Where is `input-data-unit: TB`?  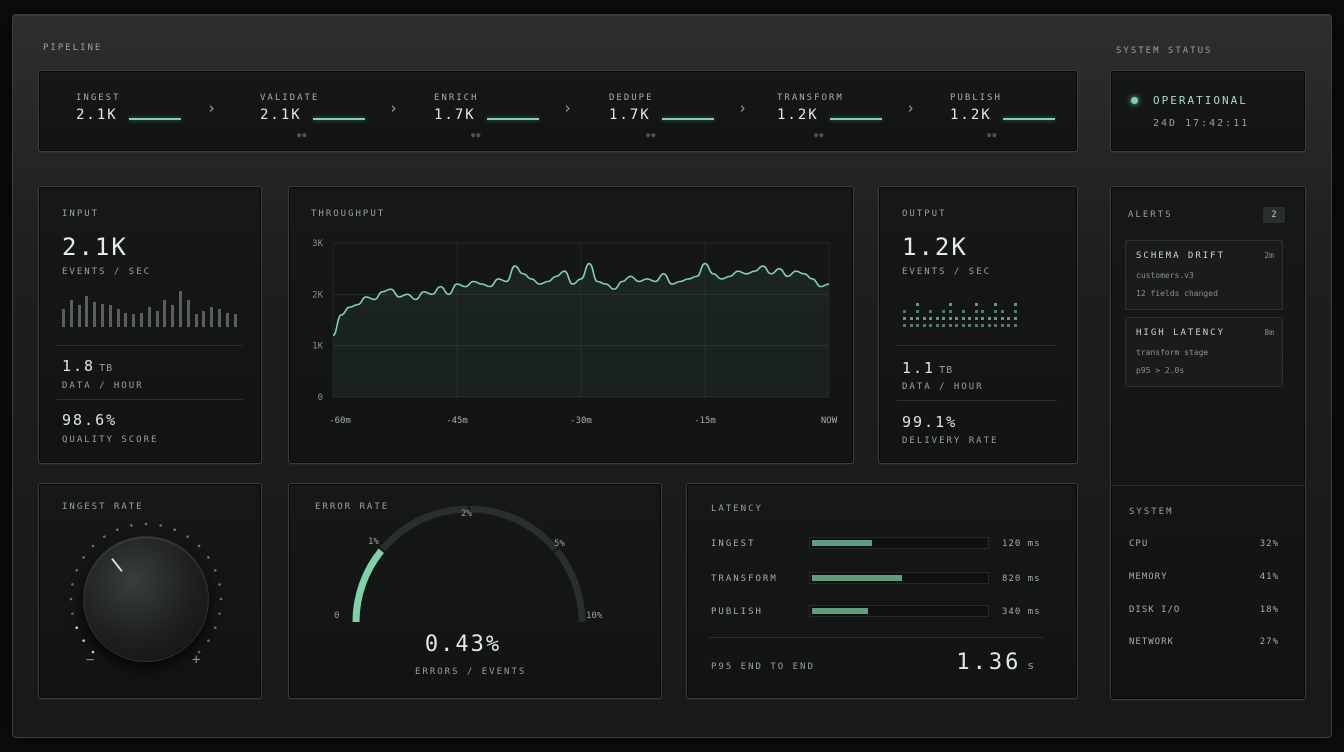 input-data-unit: TB is located at coordinates (106, 368).